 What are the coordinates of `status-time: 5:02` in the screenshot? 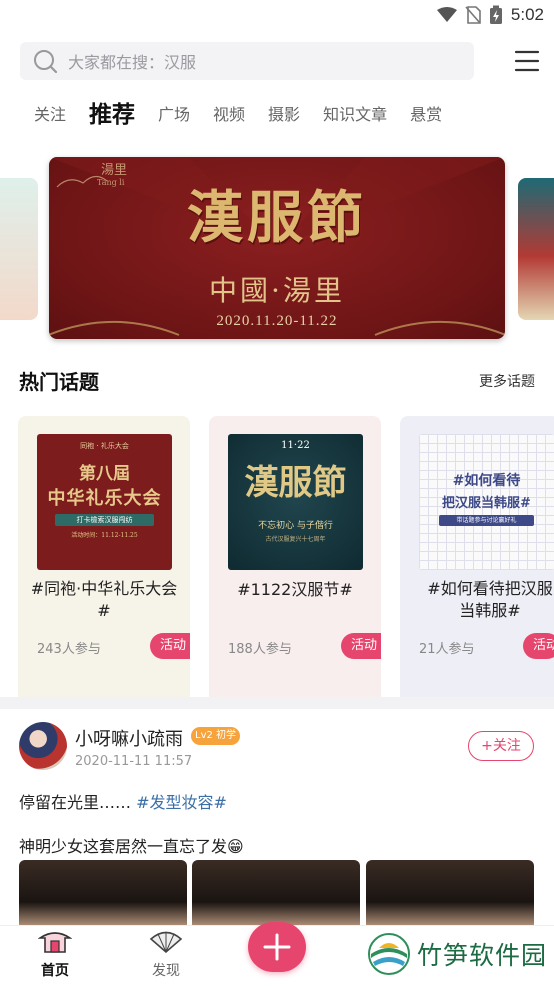 It's located at (527, 14).